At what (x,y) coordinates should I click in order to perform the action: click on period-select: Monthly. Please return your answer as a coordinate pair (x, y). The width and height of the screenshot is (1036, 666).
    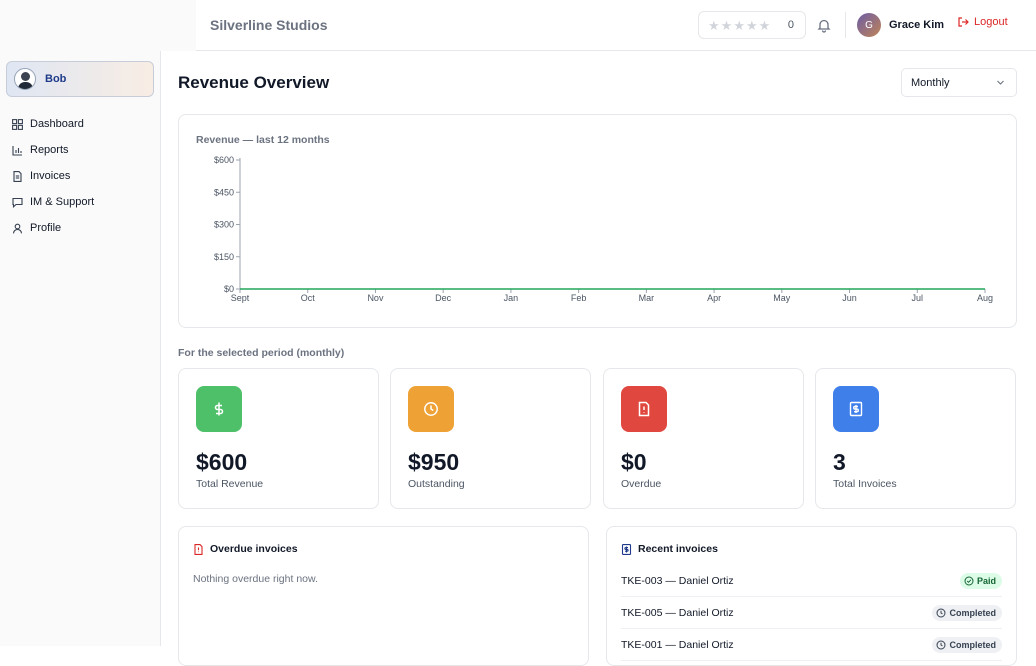
    Looking at the image, I should click on (959, 82).